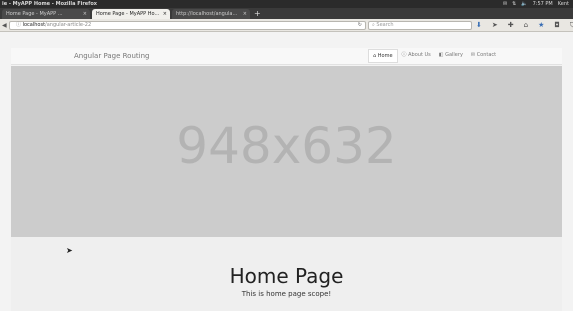  I want to click on toolbar-icons: ⬇ ➤ ✚ ⌂ ★ ◘ ⛉, so click(524, 25).